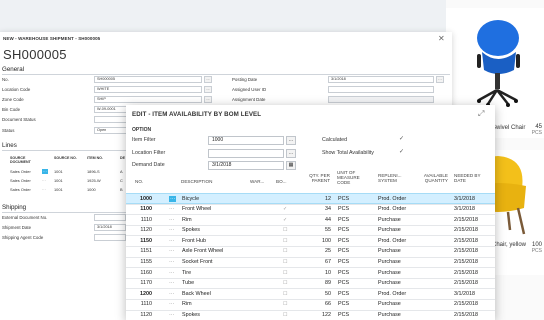 This screenshot has height=320, width=544. What do you see at coordinates (148, 79) in the screenshot?
I see `no-field: SH000005` at bounding box center [148, 79].